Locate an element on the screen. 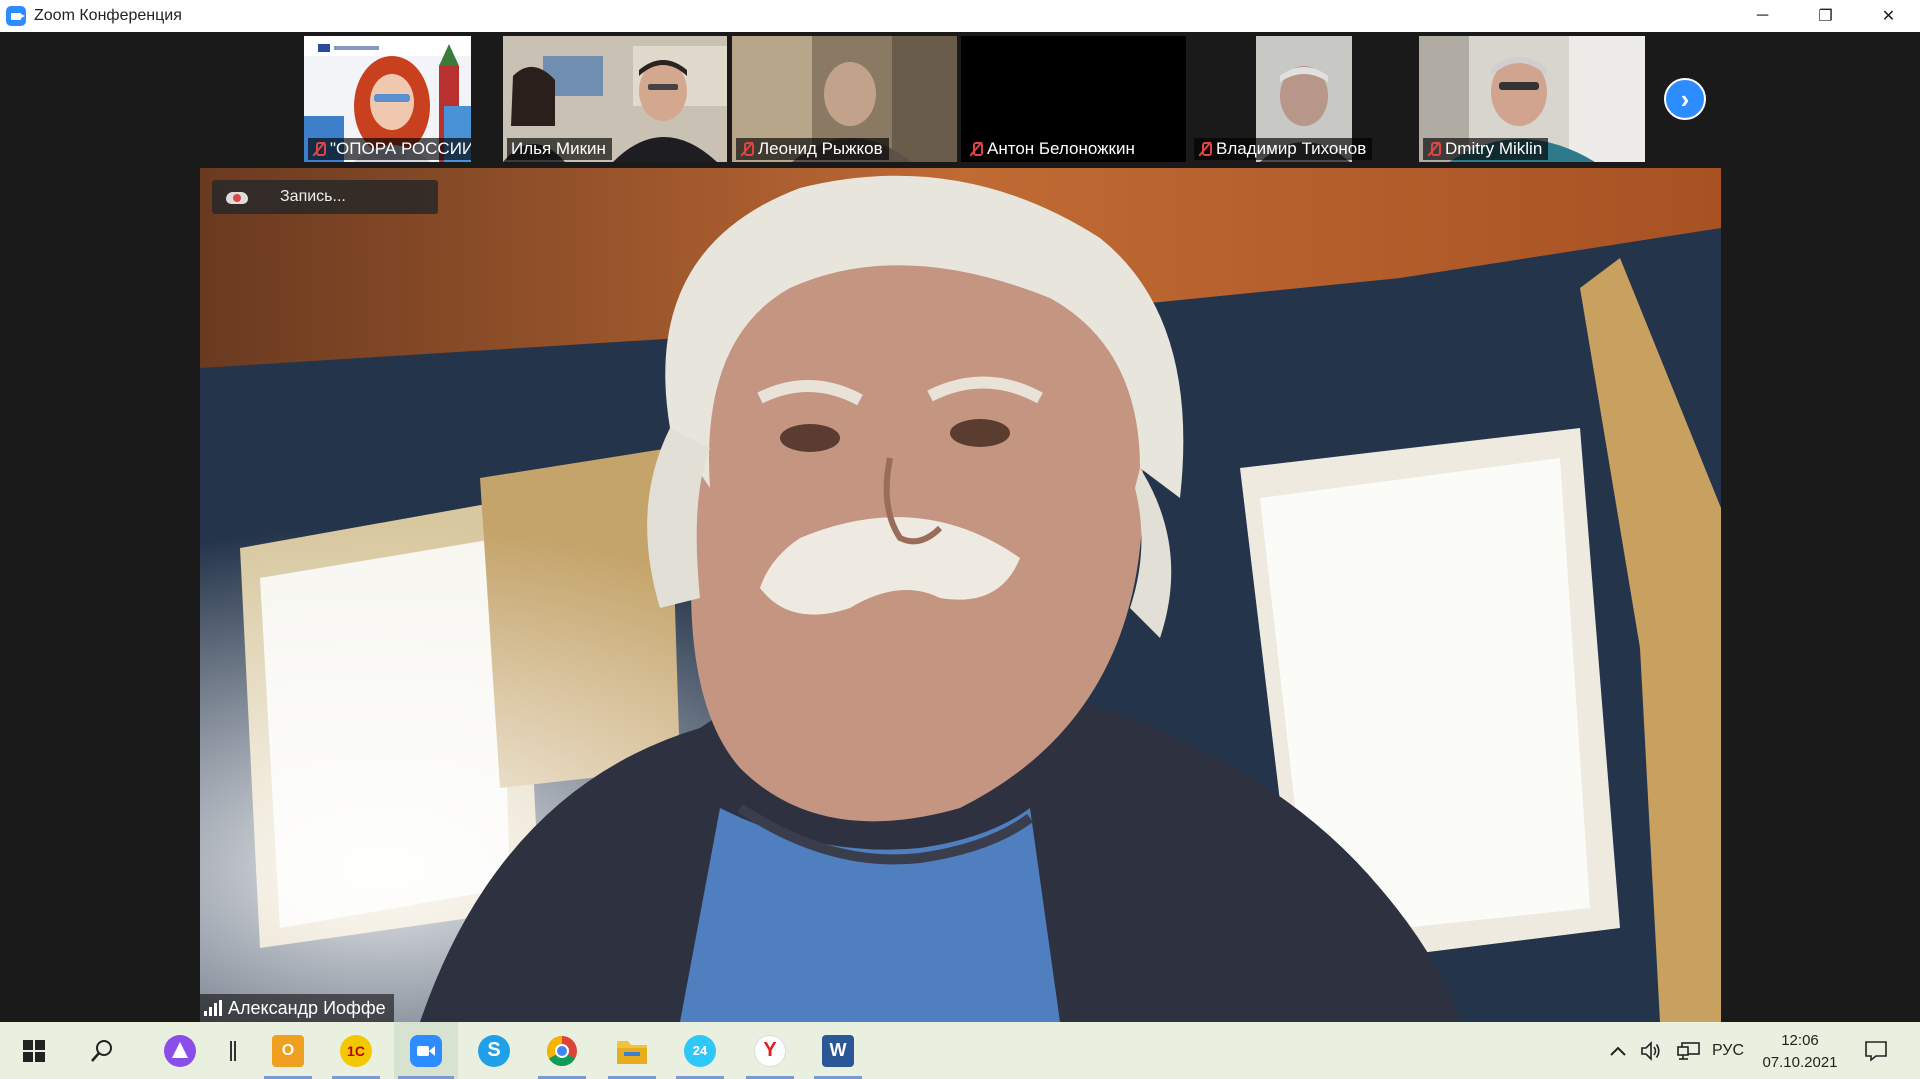 Image resolution: width=1920 pixels, height=1079 pixels. input-language-button: РУС is located at coordinates (1728, 1050).